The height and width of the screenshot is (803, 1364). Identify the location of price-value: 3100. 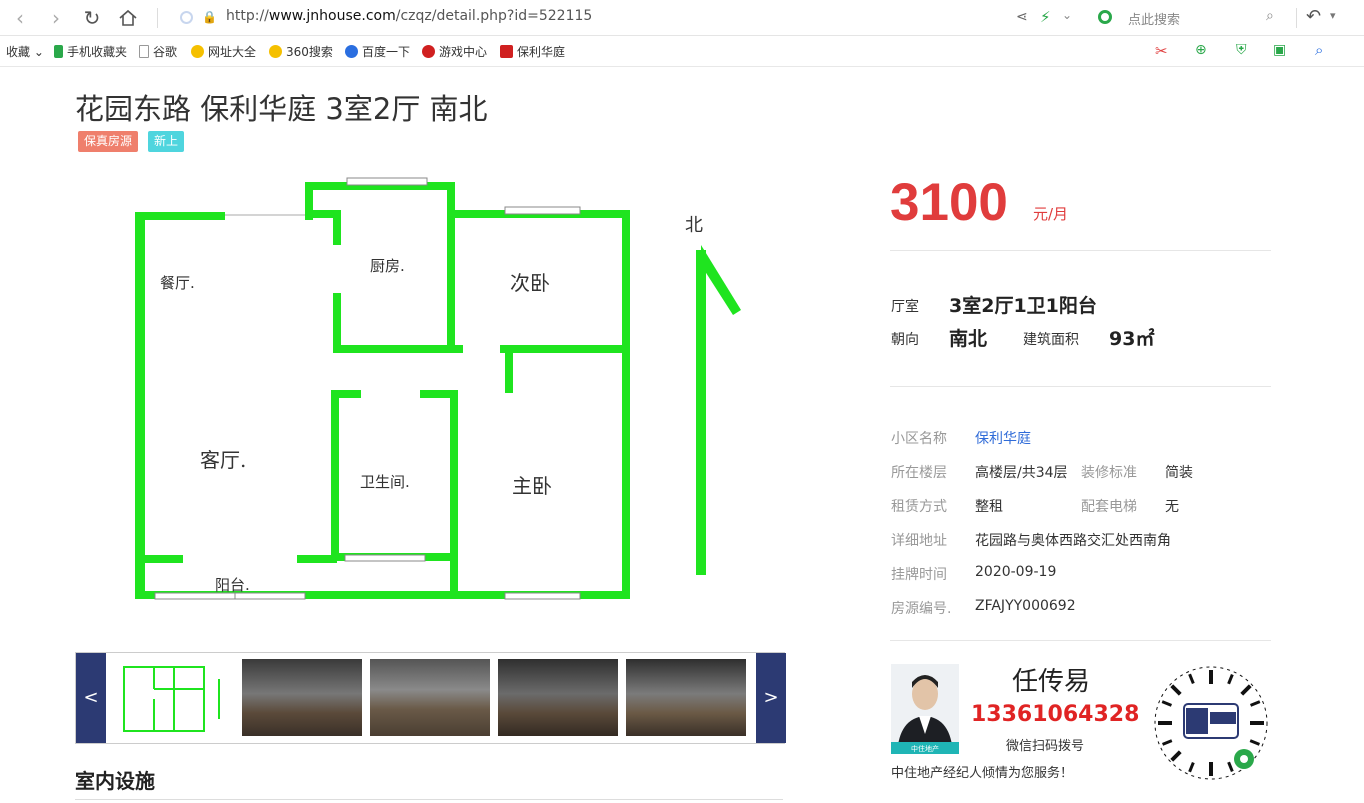
(949, 202).